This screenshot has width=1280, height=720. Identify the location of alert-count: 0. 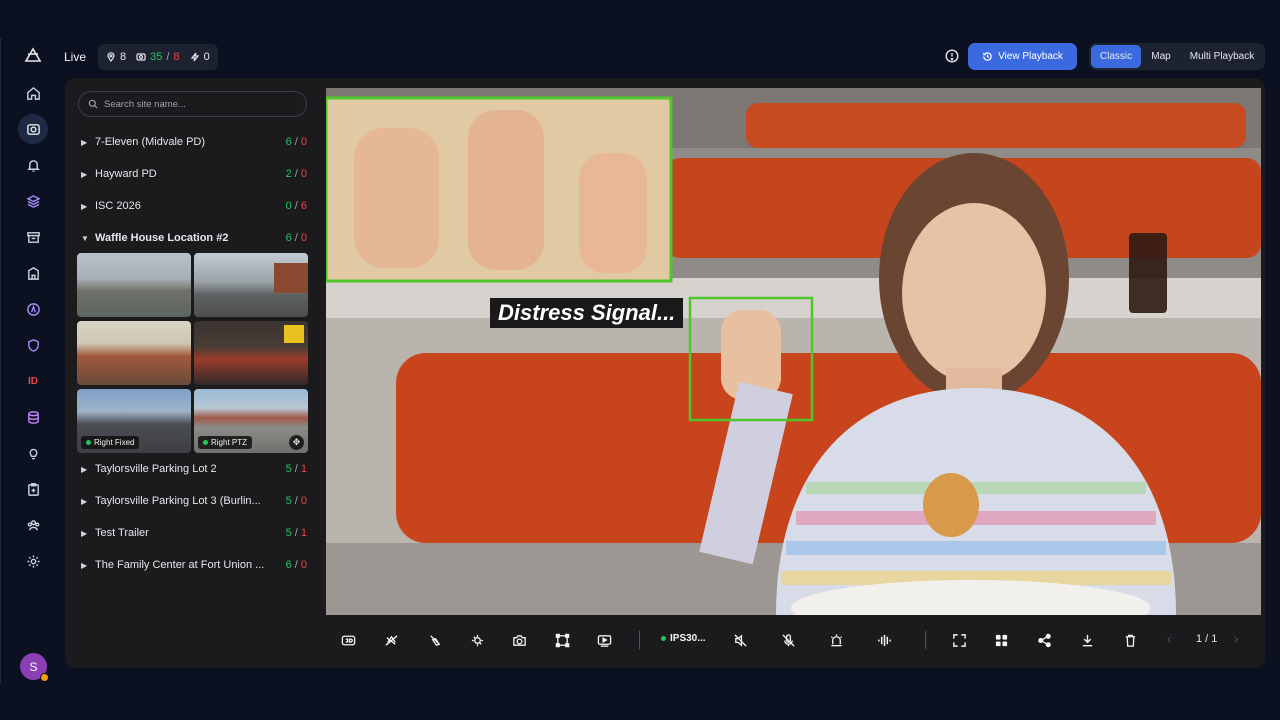
(206, 57).